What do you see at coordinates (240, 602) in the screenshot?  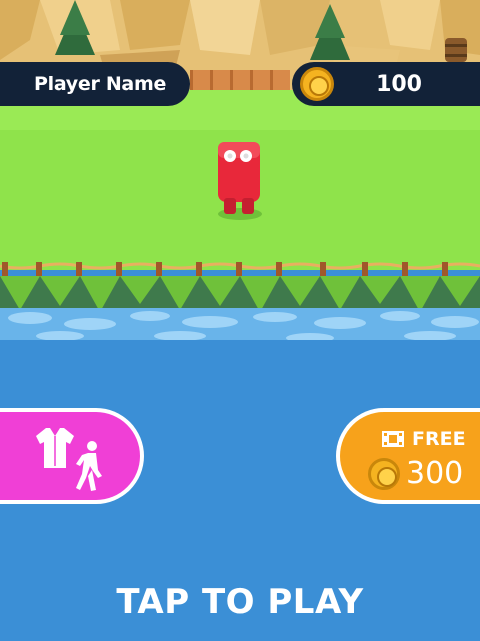 I see `tap-to-play-prompt: TAP TO PLAY` at bounding box center [240, 602].